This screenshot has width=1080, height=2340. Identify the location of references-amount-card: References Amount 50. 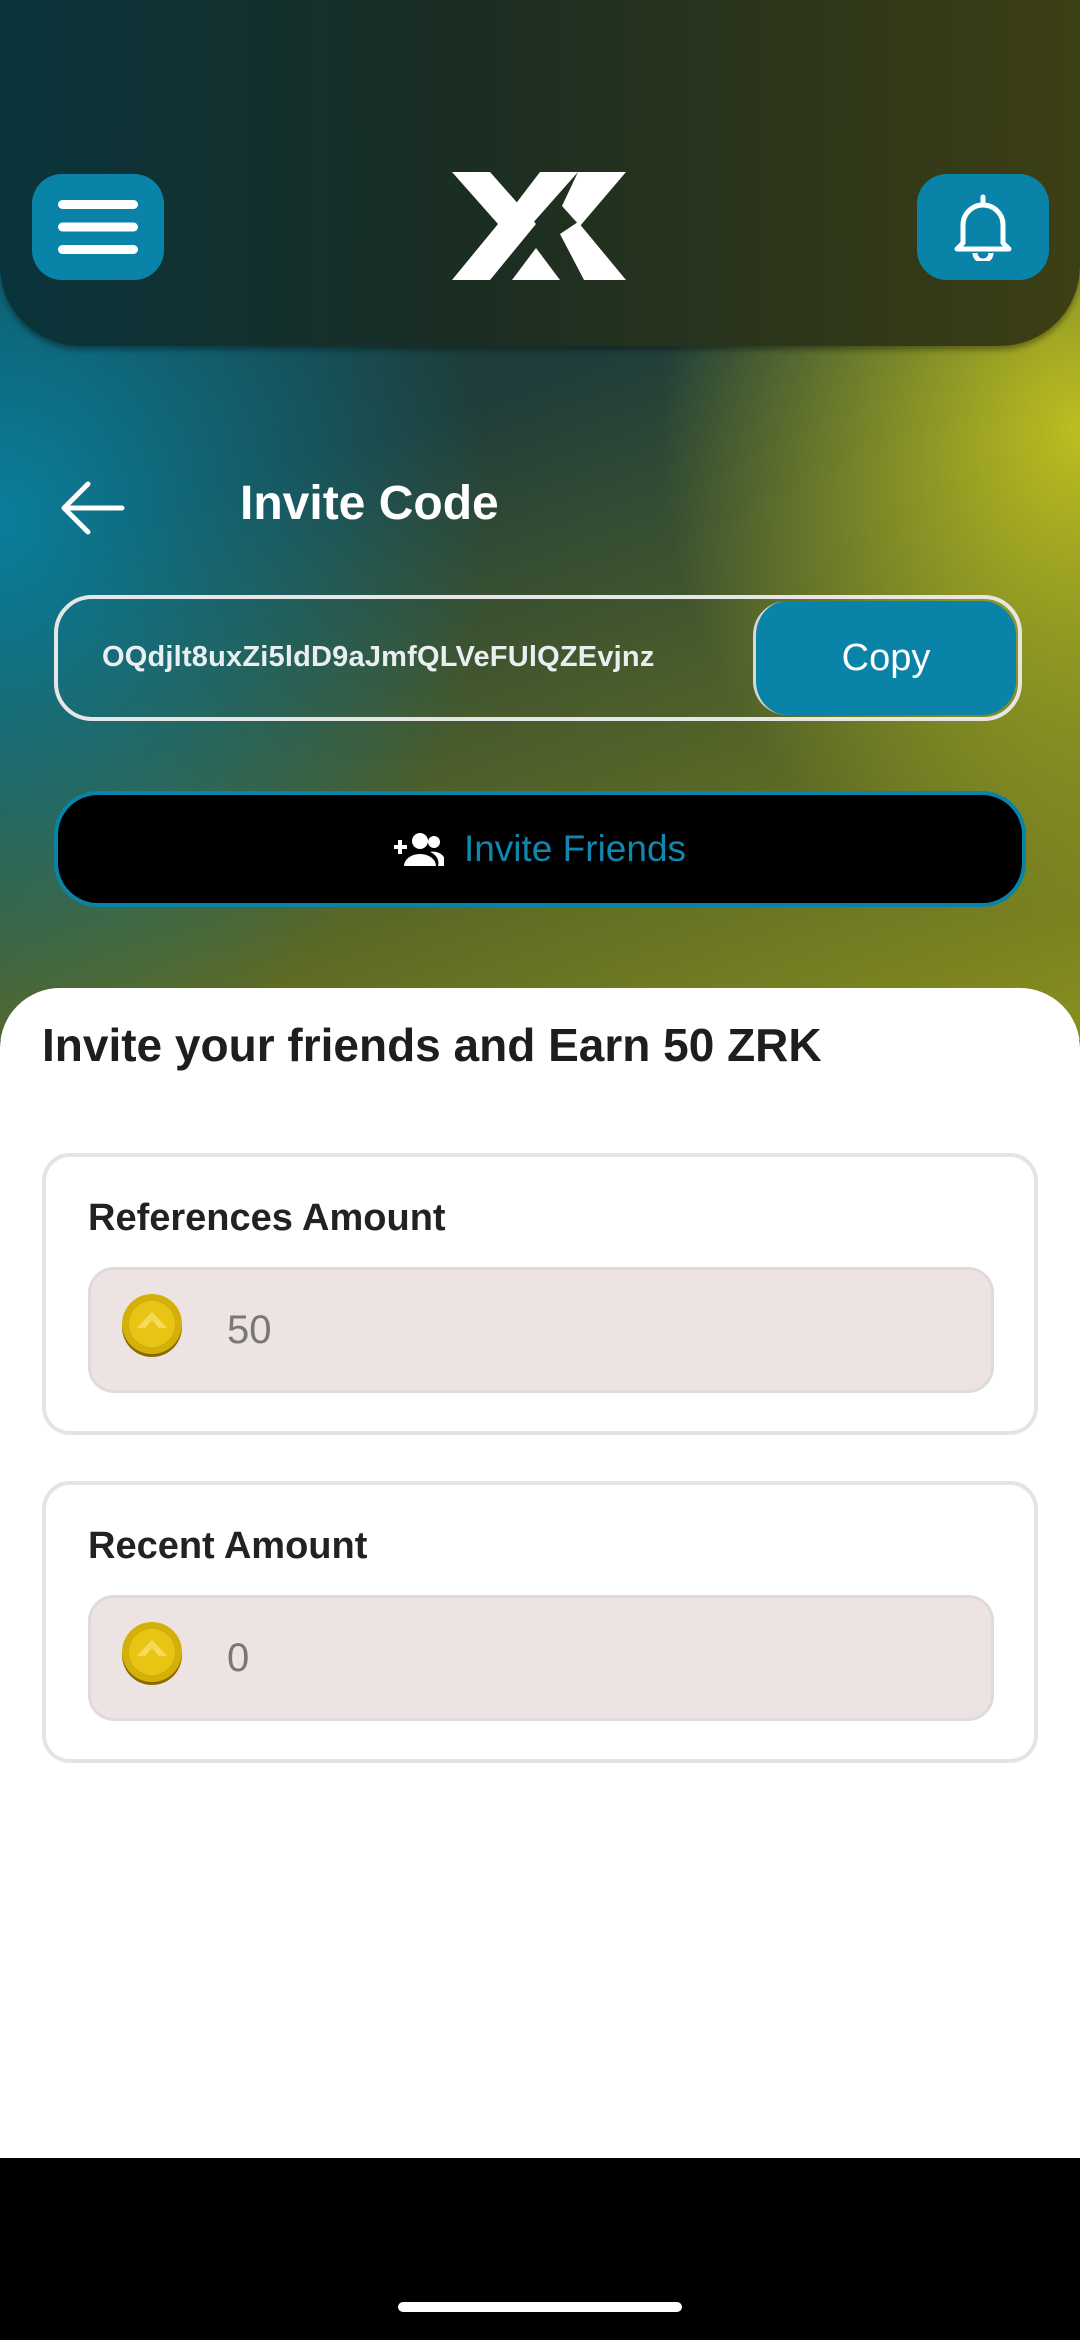
(540, 1294).